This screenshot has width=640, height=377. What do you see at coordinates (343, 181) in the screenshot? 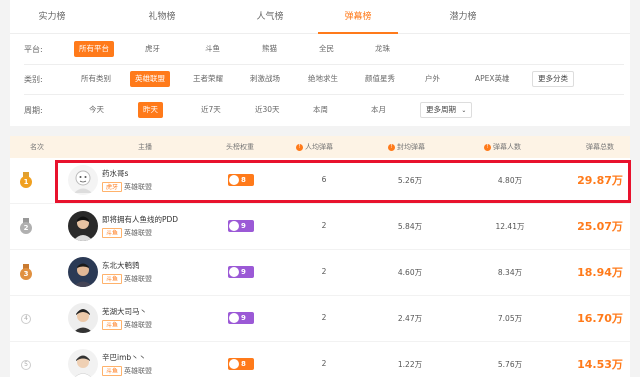
I see `highlight-box` at bounding box center [343, 181].